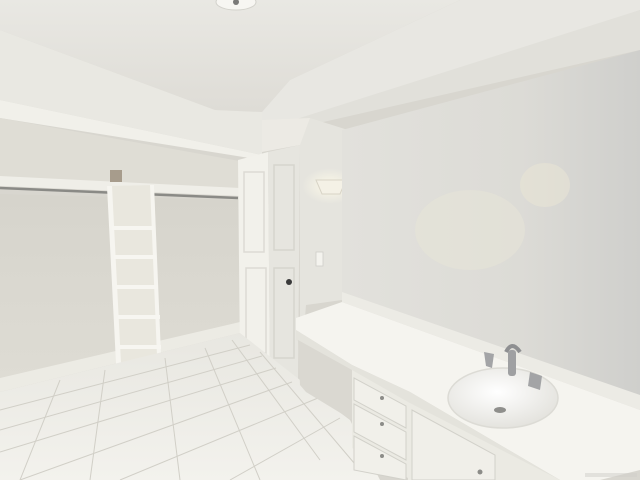 Image resolution: width=640 pixels, height=480 pixels. What do you see at coordinates (611, 475) in the screenshot?
I see `watermark-strip` at bounding box center [611, 475].